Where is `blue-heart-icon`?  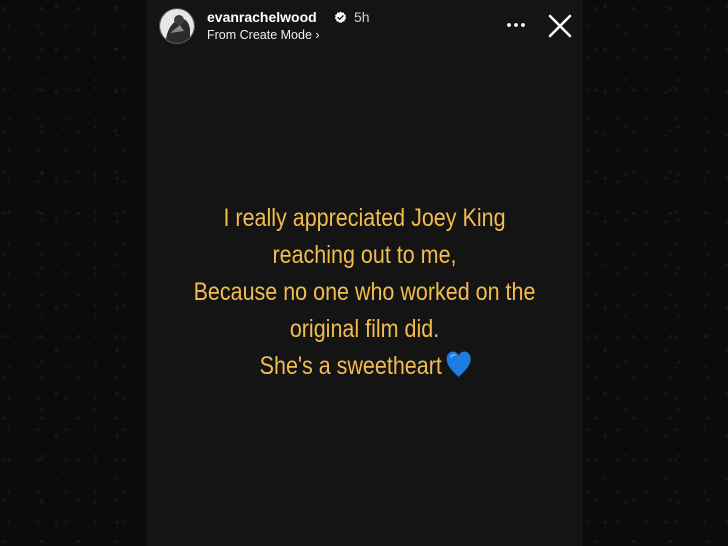 blue-heart-icon is located at coordinates (458, 363).